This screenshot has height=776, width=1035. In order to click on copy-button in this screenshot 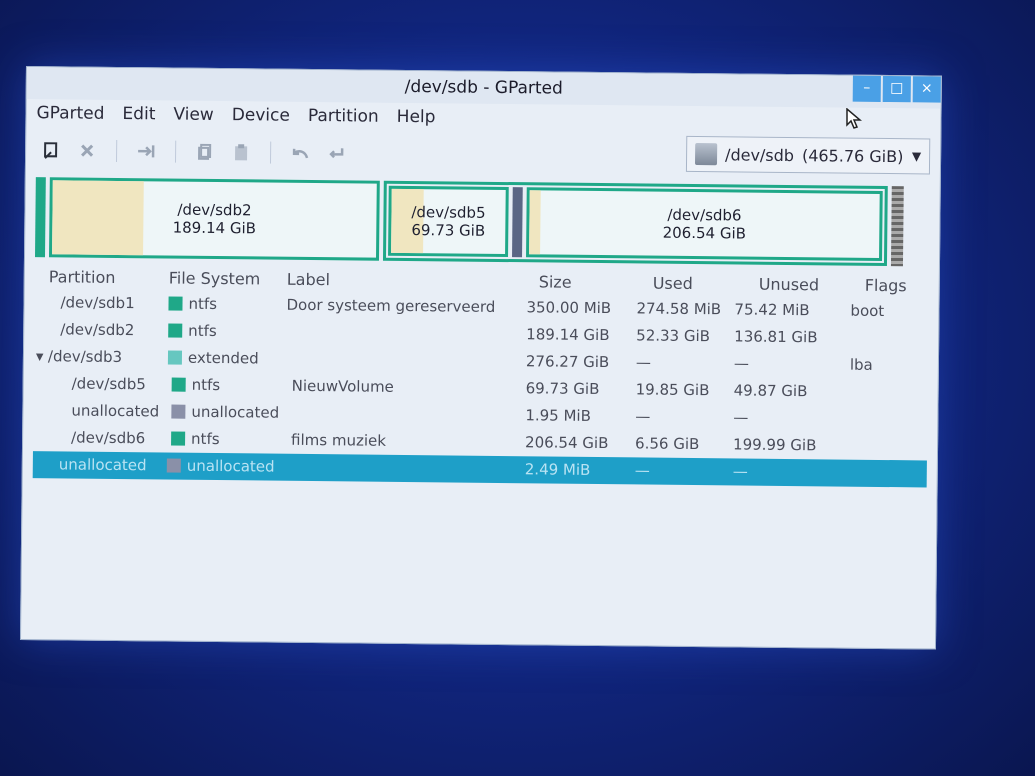, I will do `click(205, 152)`.